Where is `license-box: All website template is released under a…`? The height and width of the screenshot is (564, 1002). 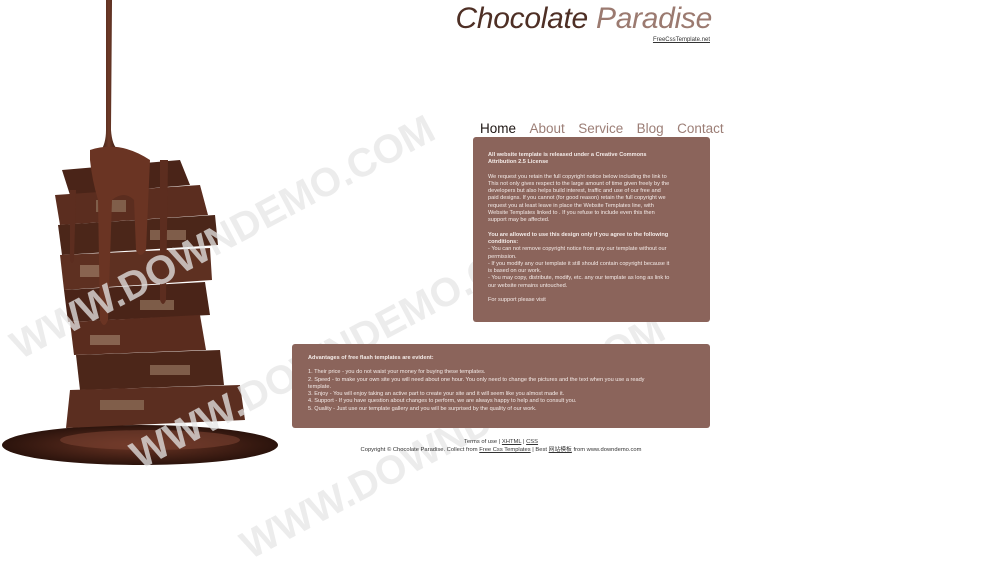 license-box: All website template is released under a… is located at coordinates (591, 229).